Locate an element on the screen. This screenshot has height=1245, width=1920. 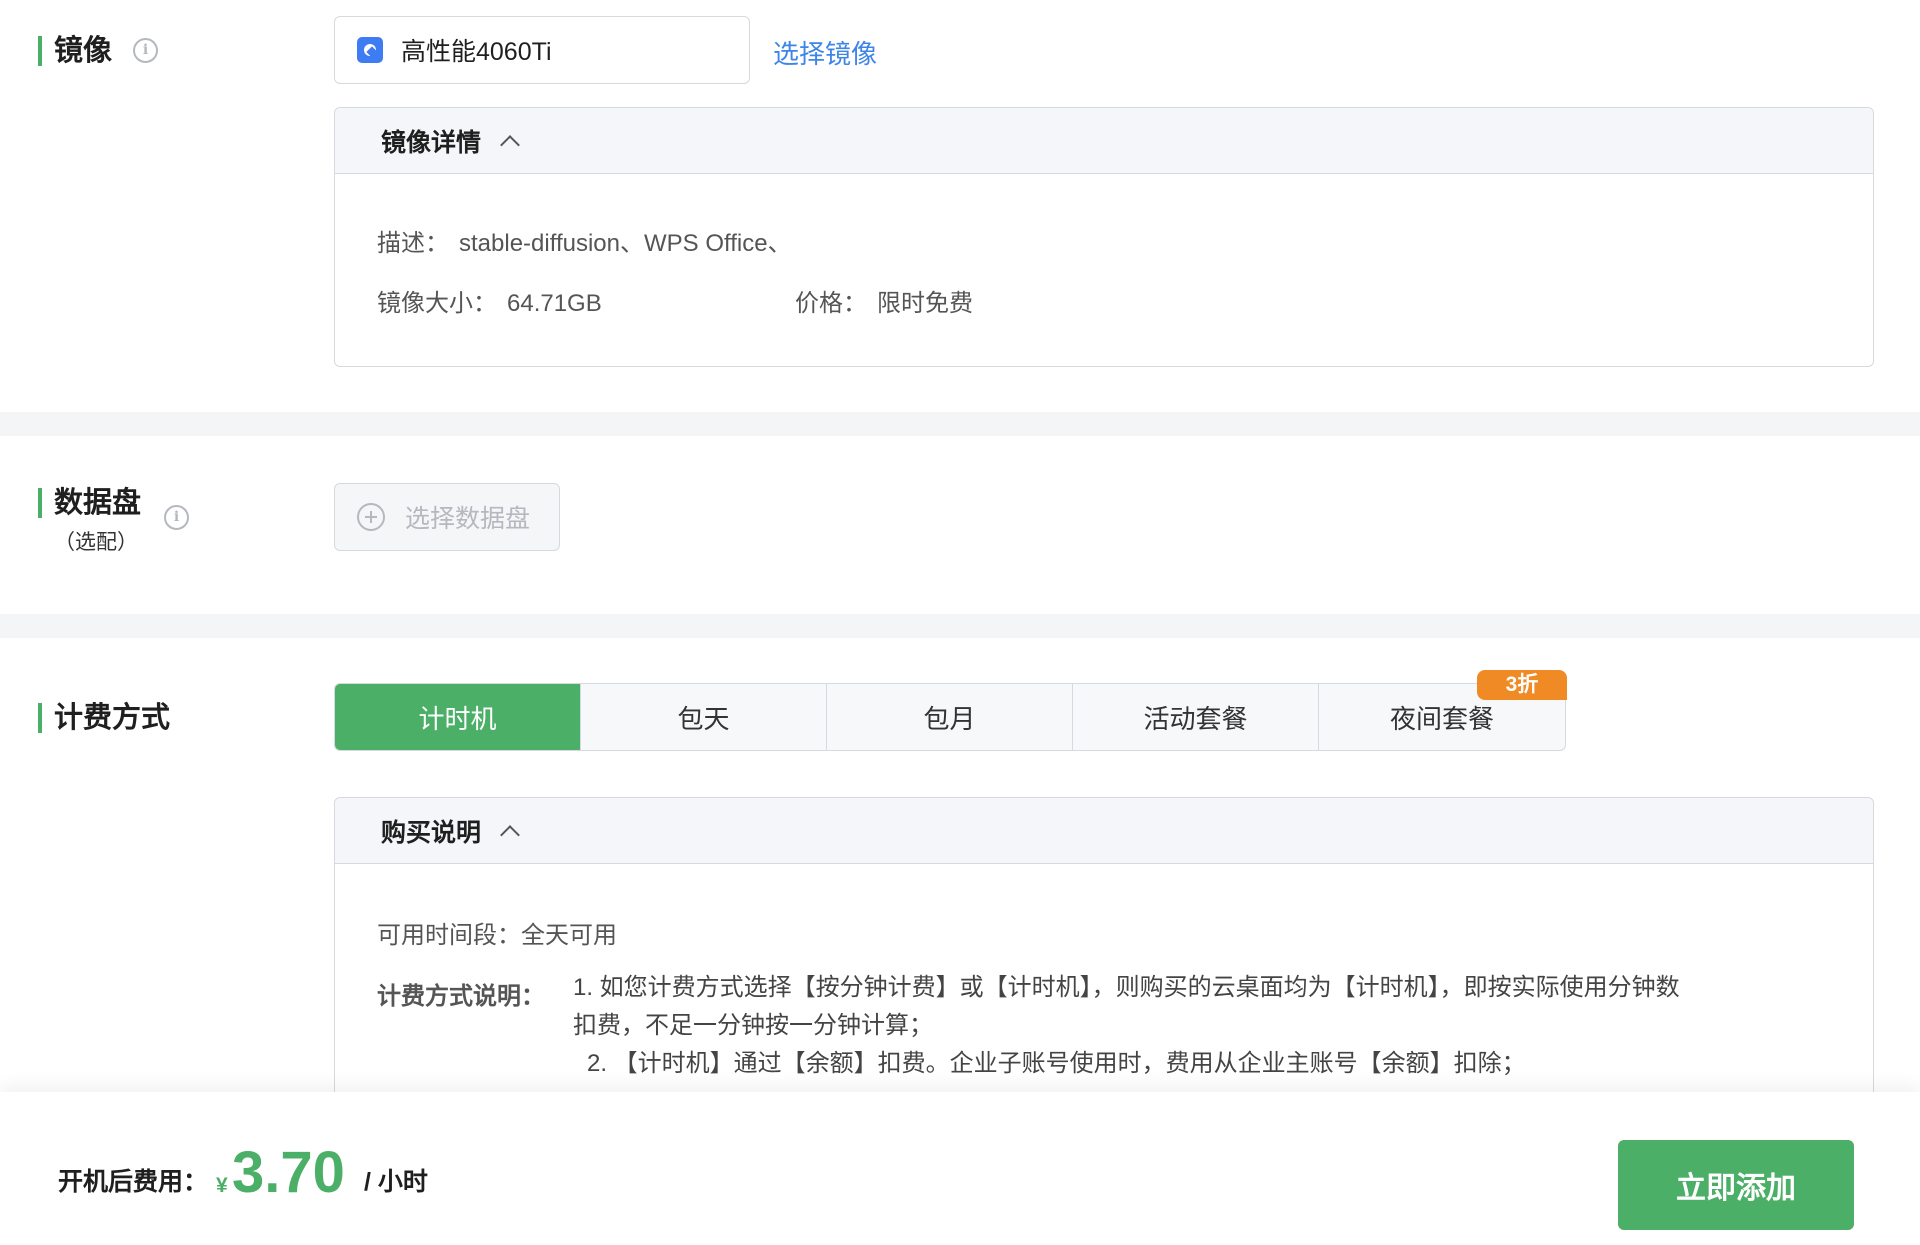
size-label: 镜像大小： is located at coordinates (437, 303).